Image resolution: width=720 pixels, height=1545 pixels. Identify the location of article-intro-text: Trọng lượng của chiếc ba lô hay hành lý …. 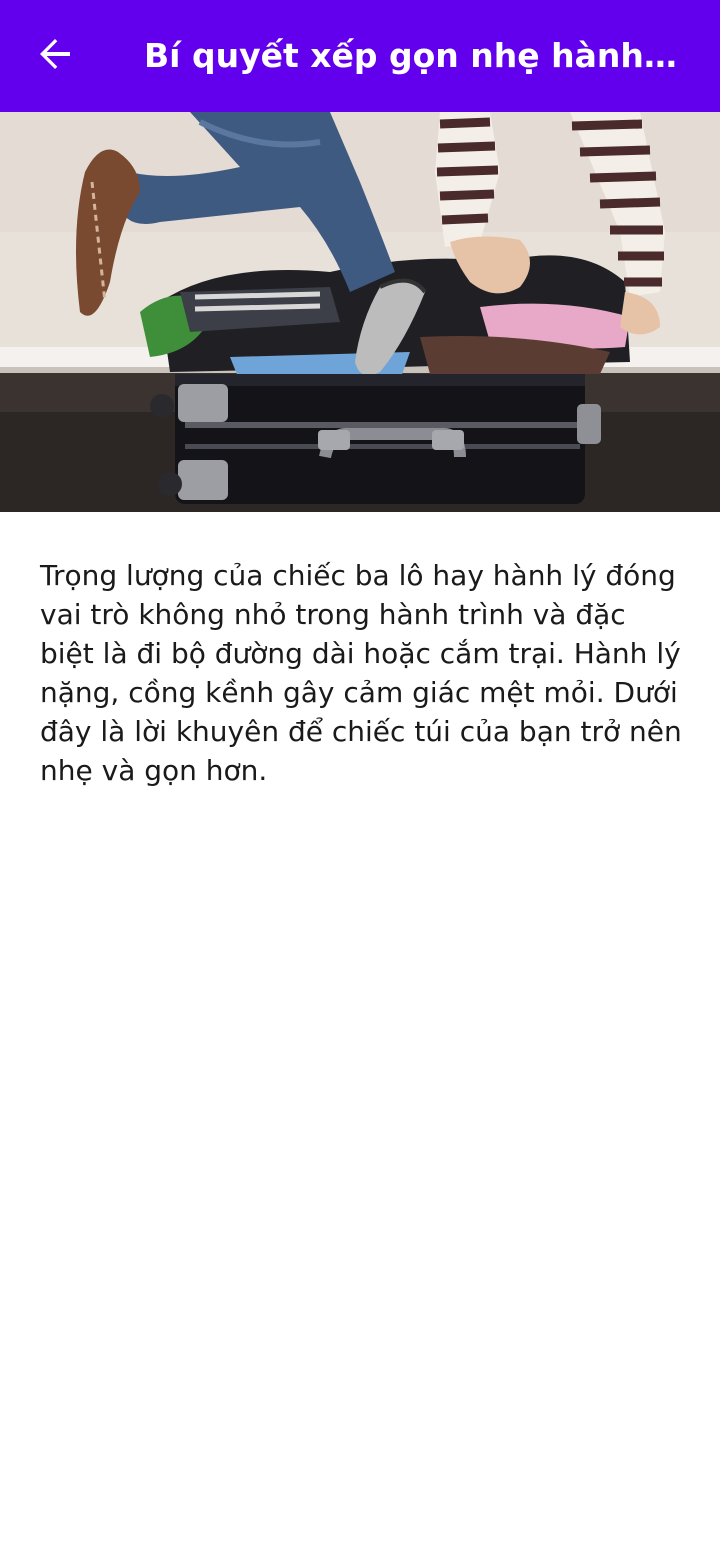
(361, 673).